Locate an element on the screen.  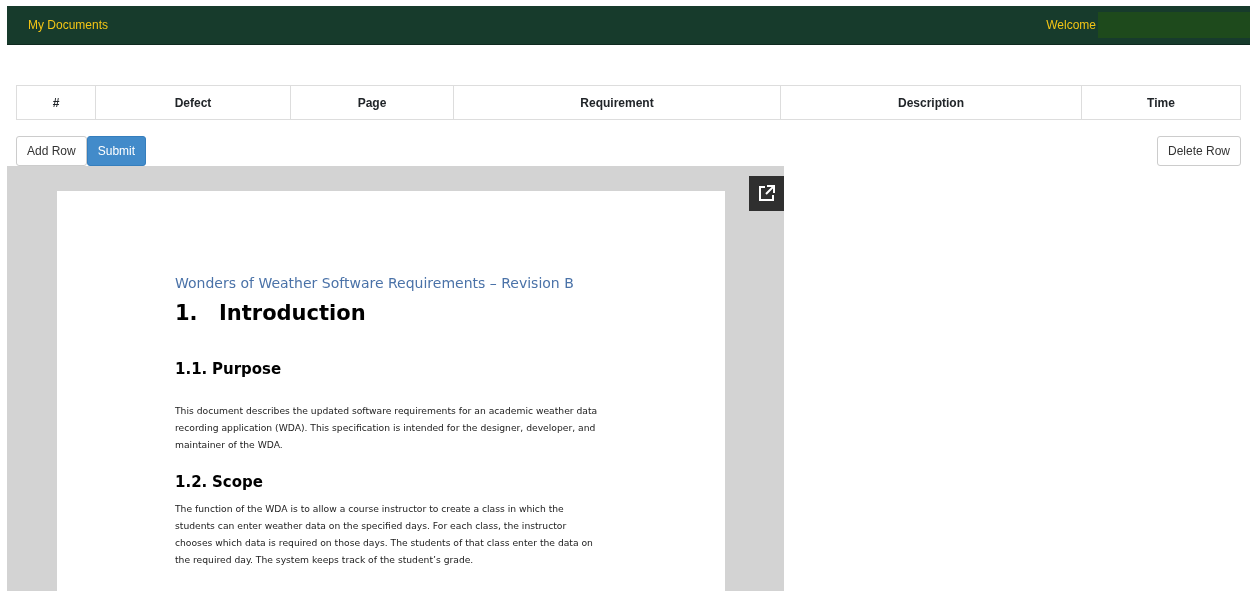
welcome-text: Welcome is located at coordinates (1071, 25).